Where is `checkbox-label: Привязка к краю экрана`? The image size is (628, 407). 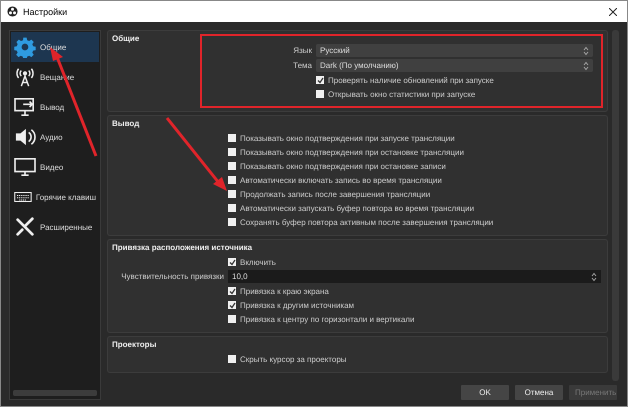
checkbox-label: Привязка к краю экрана is located at coordinates (284, 291).